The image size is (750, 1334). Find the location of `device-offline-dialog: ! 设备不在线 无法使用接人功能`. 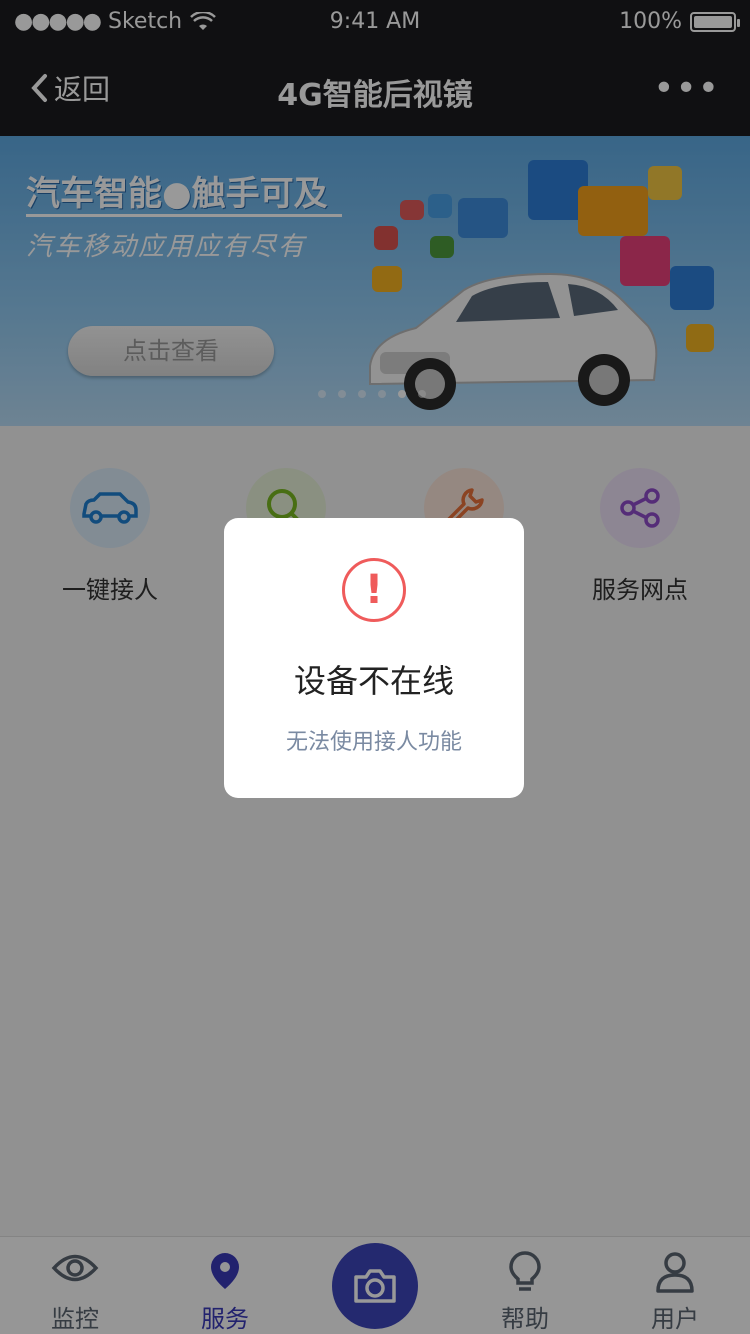

device-offline-dialog: ! 设备不在线 无法使用接人功能 is located at coordinates (374, 658).